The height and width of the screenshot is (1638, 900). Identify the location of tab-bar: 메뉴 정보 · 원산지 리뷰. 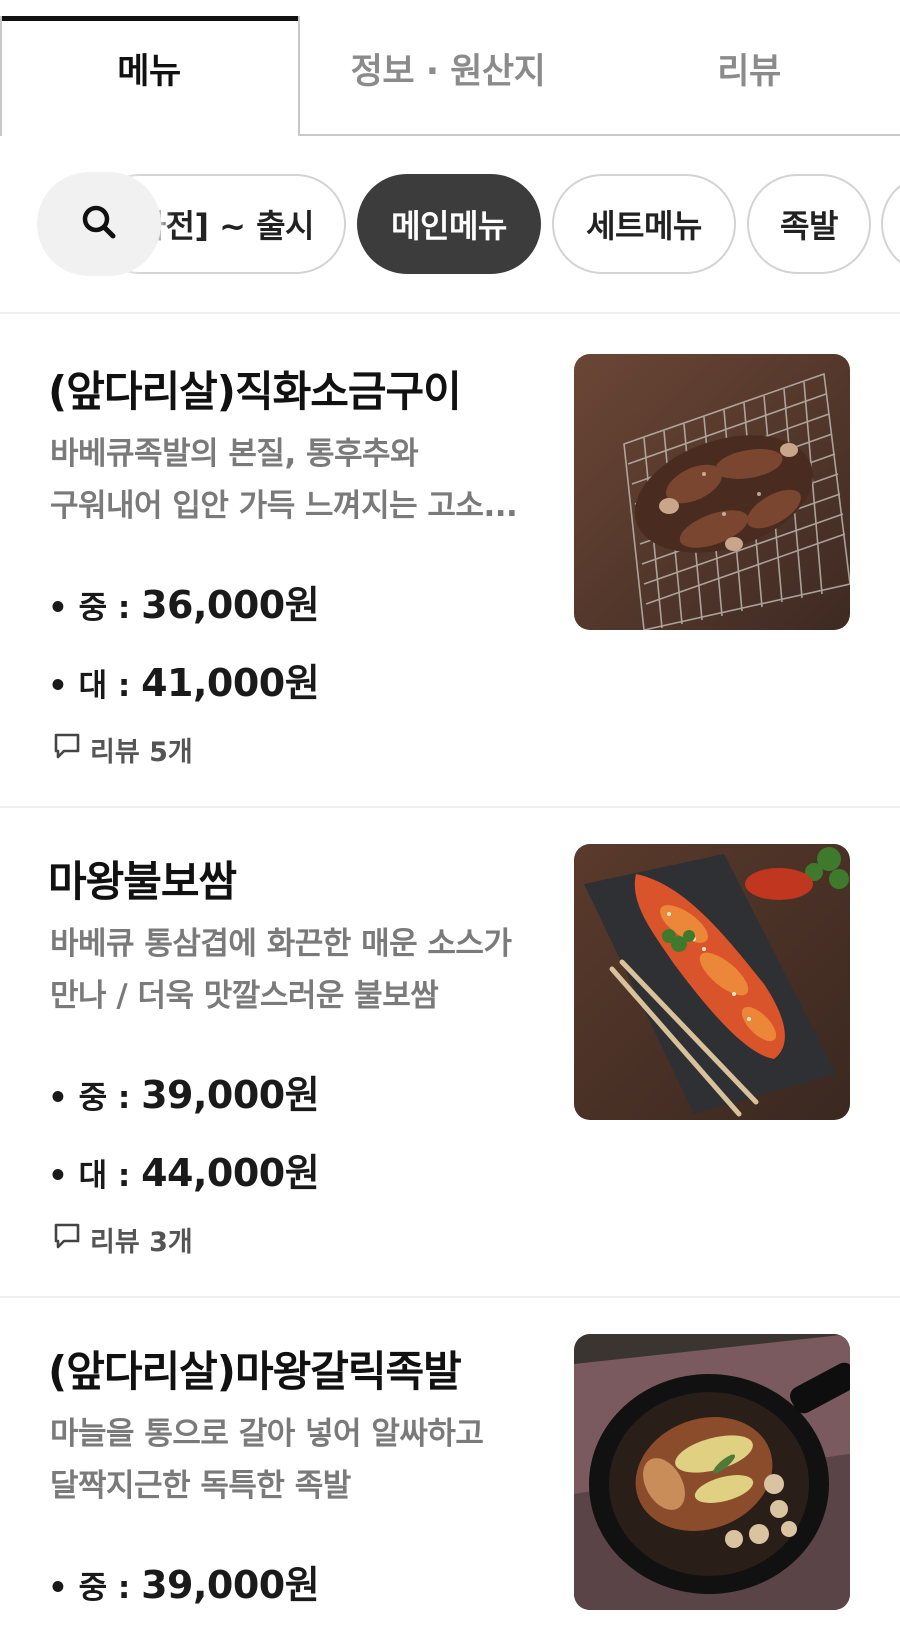
(450, 68).